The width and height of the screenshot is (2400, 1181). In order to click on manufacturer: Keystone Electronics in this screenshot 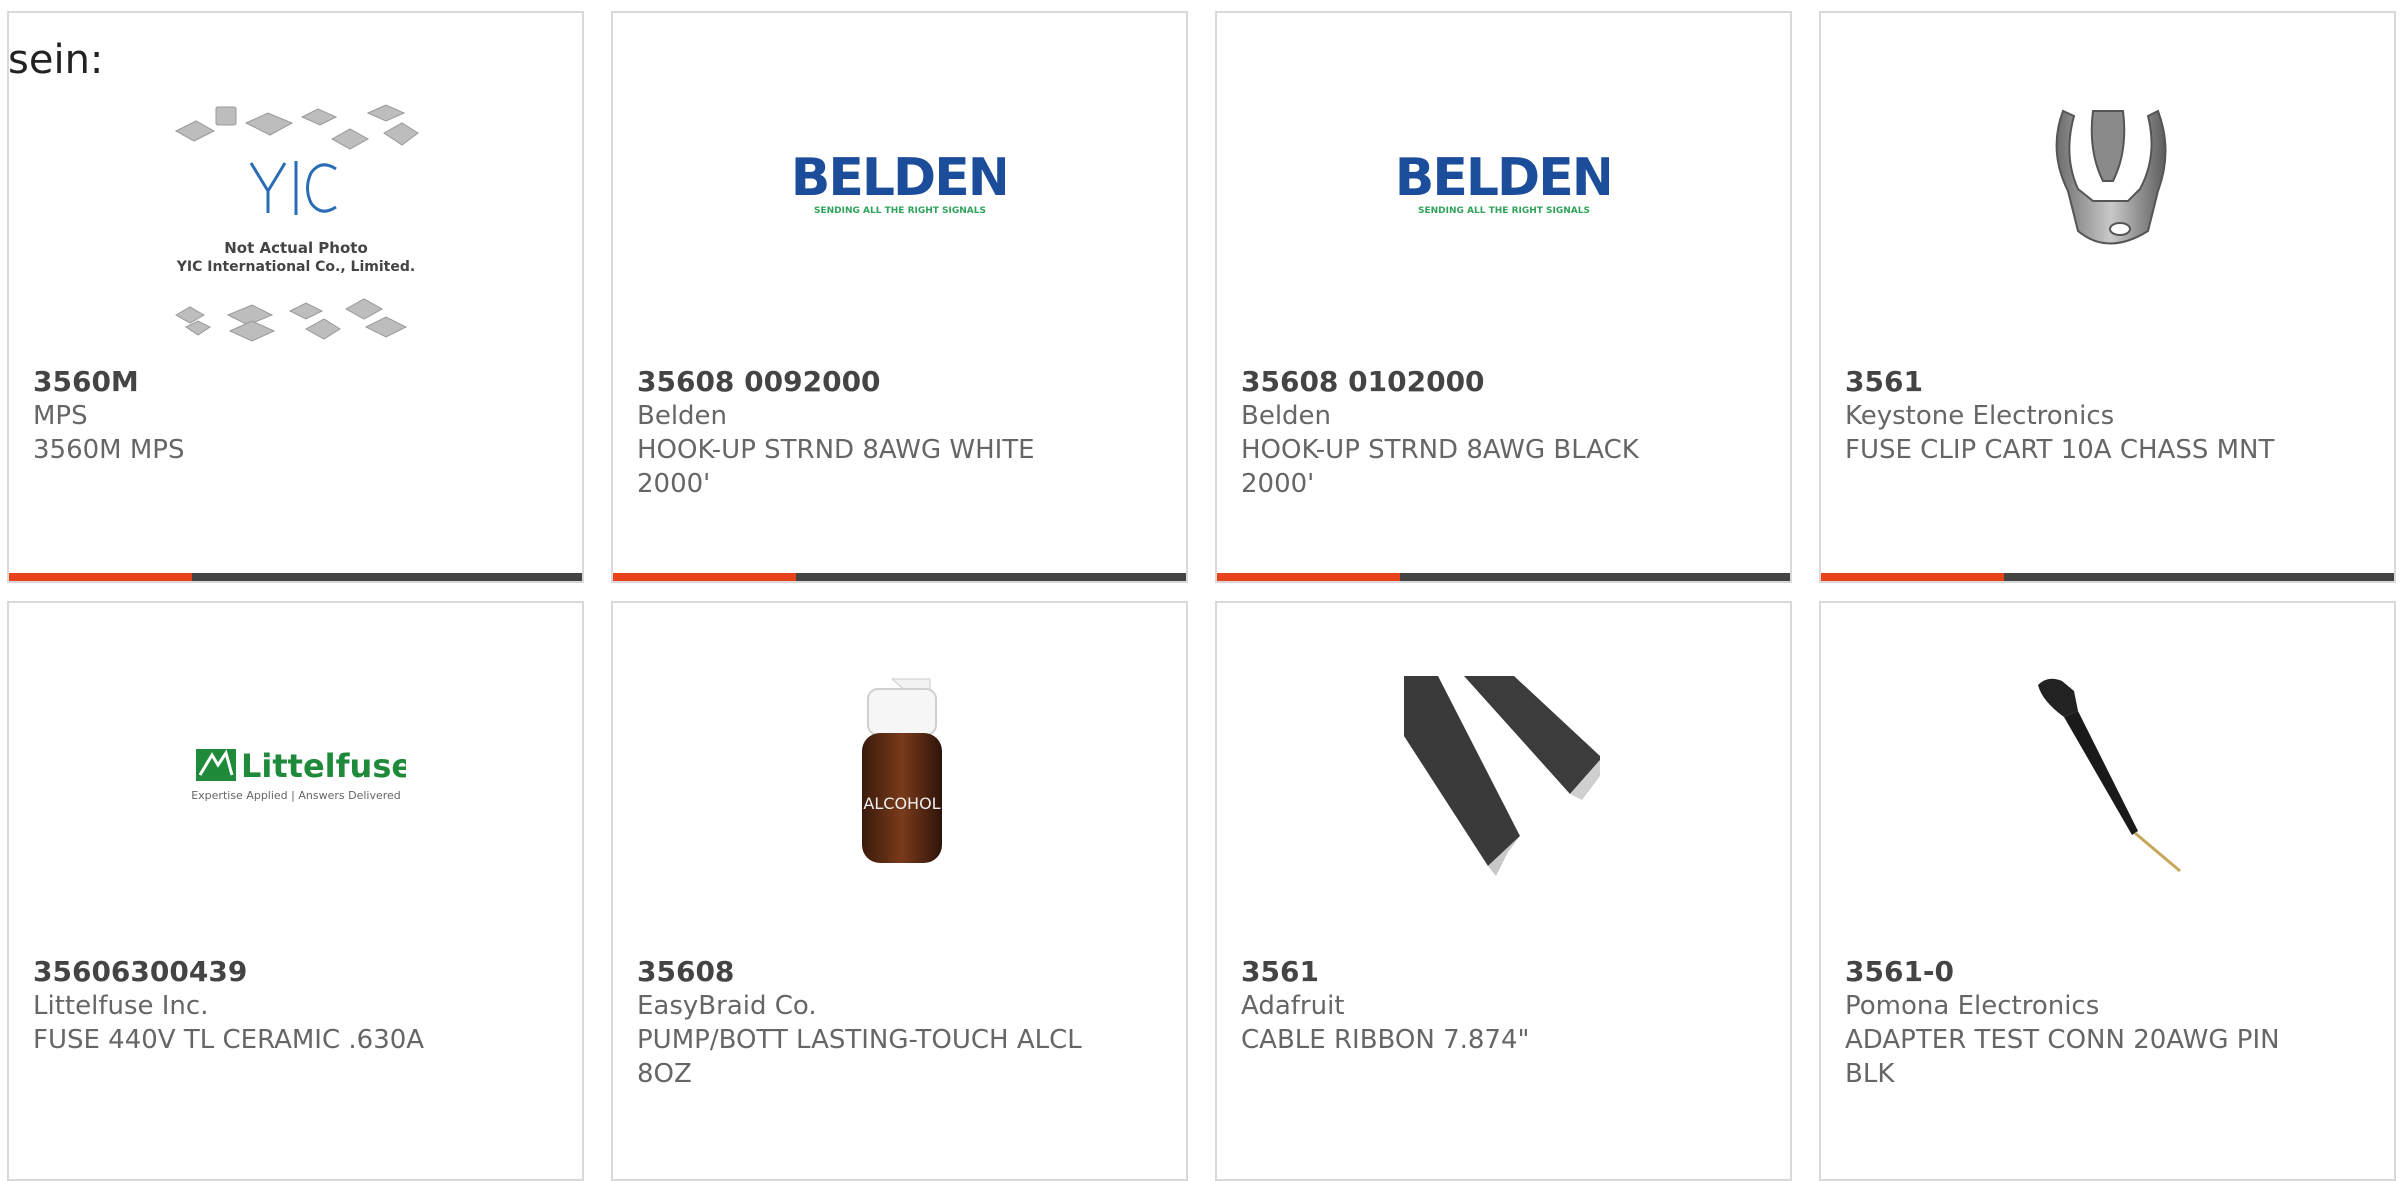, I will do `click(1980, 416)`.